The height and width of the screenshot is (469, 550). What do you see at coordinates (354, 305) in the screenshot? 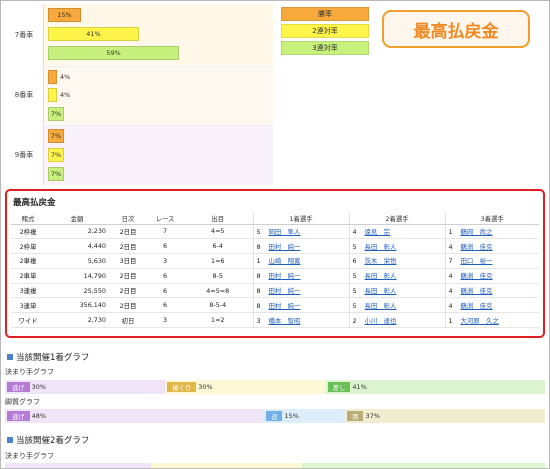
I see `bike-number: 5` at bounding box center [354, 305].